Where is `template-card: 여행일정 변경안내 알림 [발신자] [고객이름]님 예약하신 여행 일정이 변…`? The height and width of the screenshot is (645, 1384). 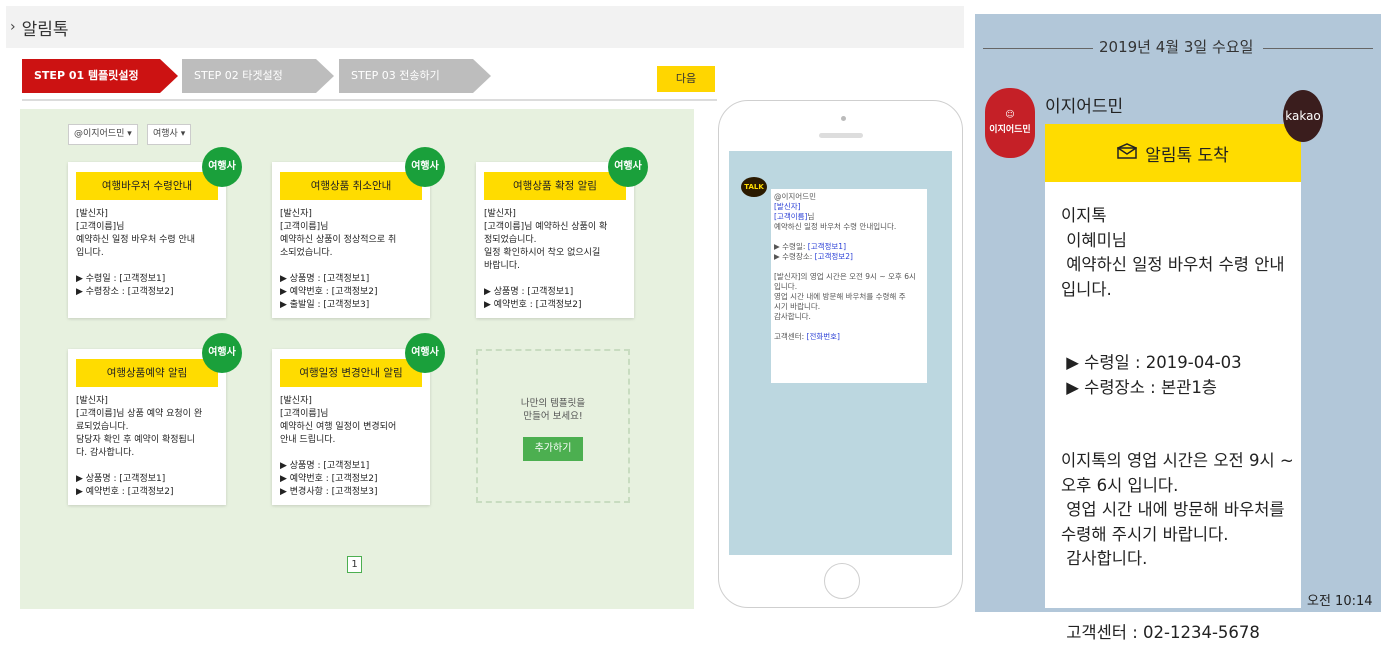
template-card: 여행일정 변경안내 알림 [발신자] [고객이름]님 예약하신 여행 일정이 변… is located at coordinates (351, 427).